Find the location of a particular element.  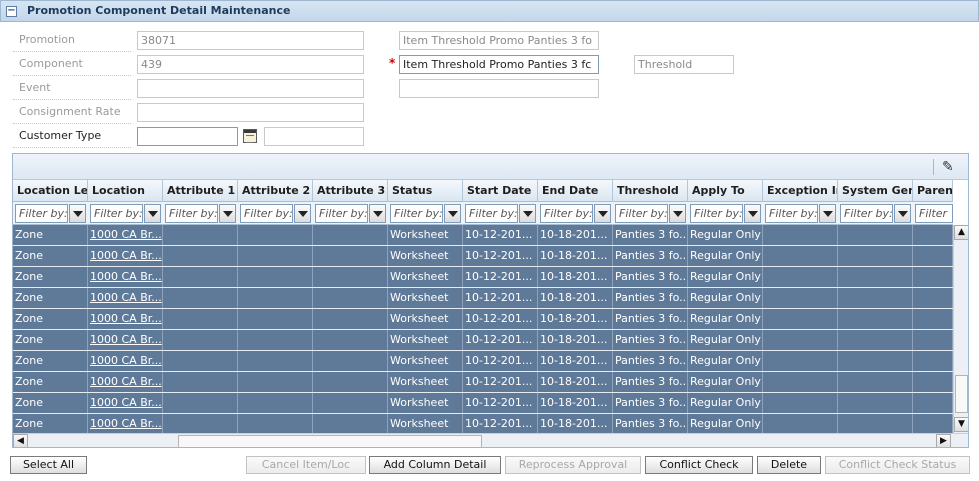

pencil-icon: ✎ is located at coordinates (951, 167).